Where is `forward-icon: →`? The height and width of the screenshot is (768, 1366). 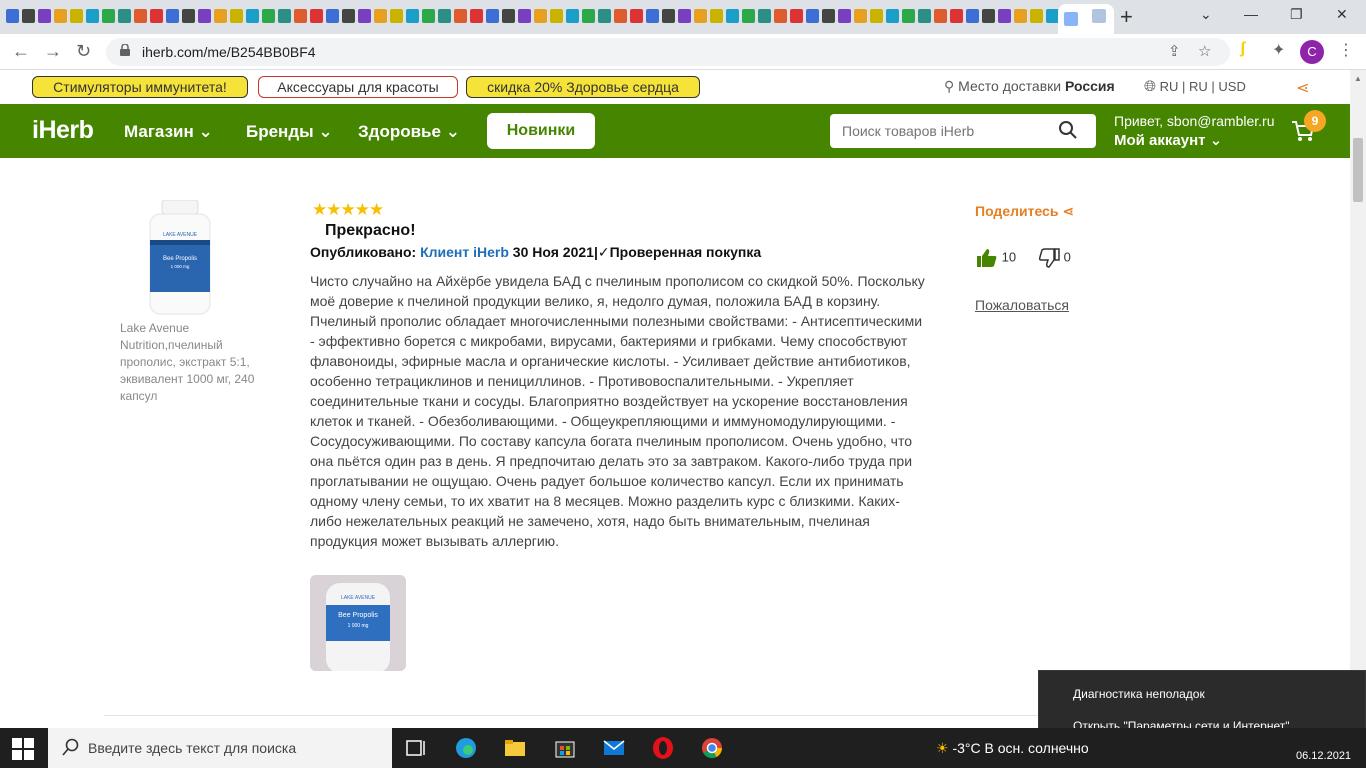
forward-icon: → is located at coordinates (53, 51).